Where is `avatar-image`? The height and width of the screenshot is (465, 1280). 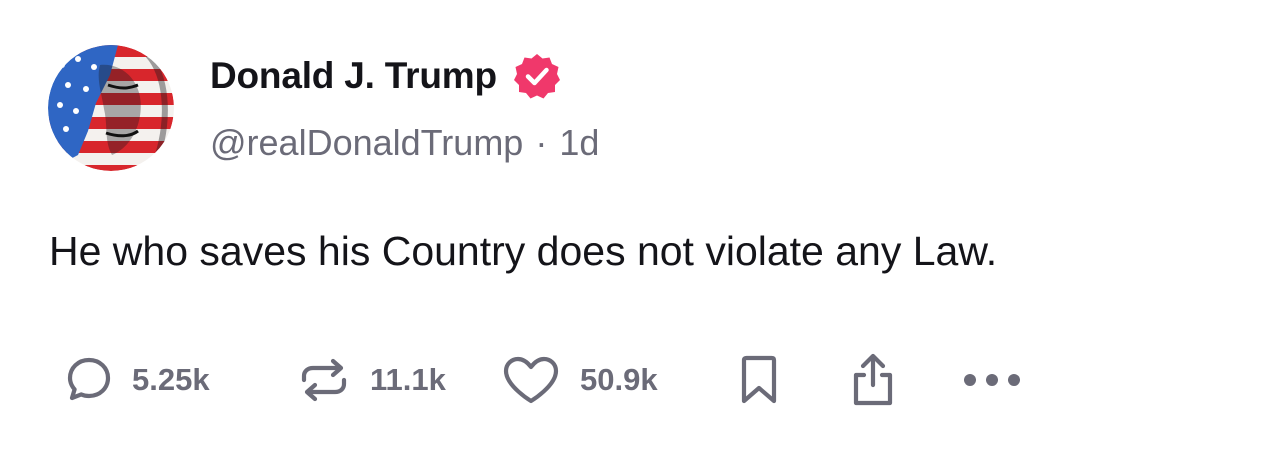
avatar-image is located at coordinates (111, 108).